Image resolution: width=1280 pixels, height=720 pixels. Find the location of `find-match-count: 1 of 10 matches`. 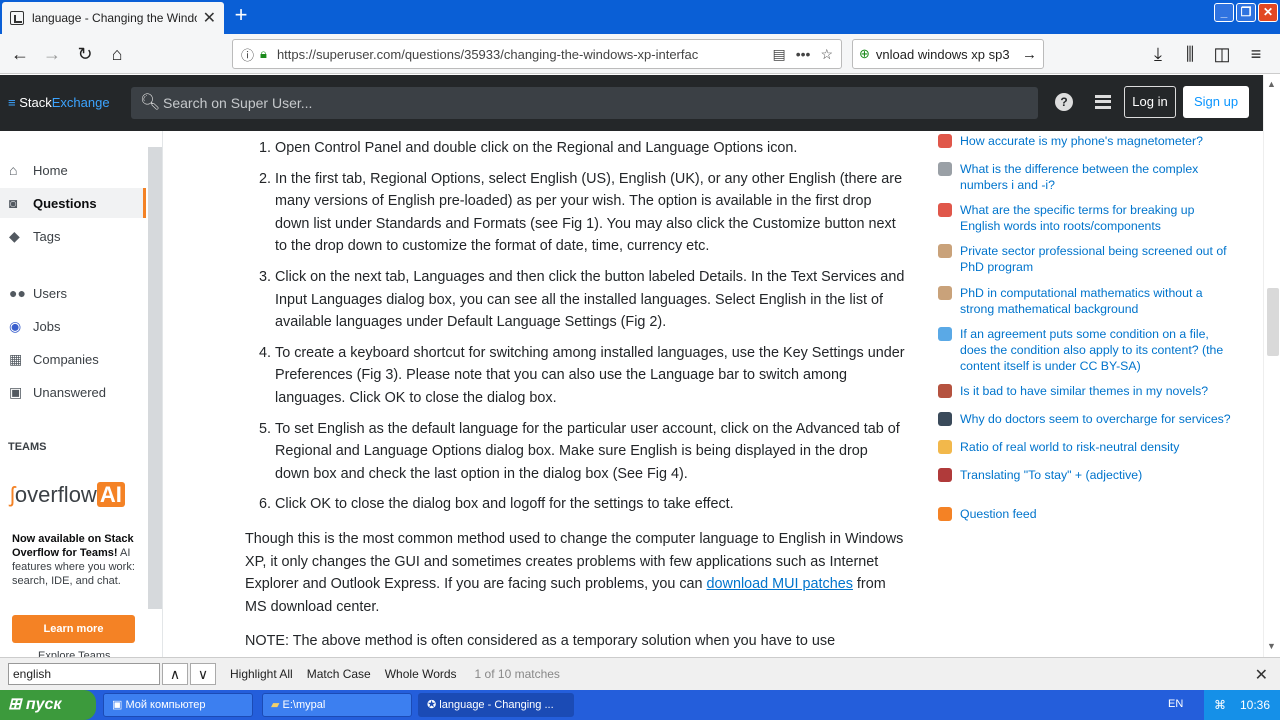

find-match-count: 1 of 10 matches is located at coordinates (517, 674).